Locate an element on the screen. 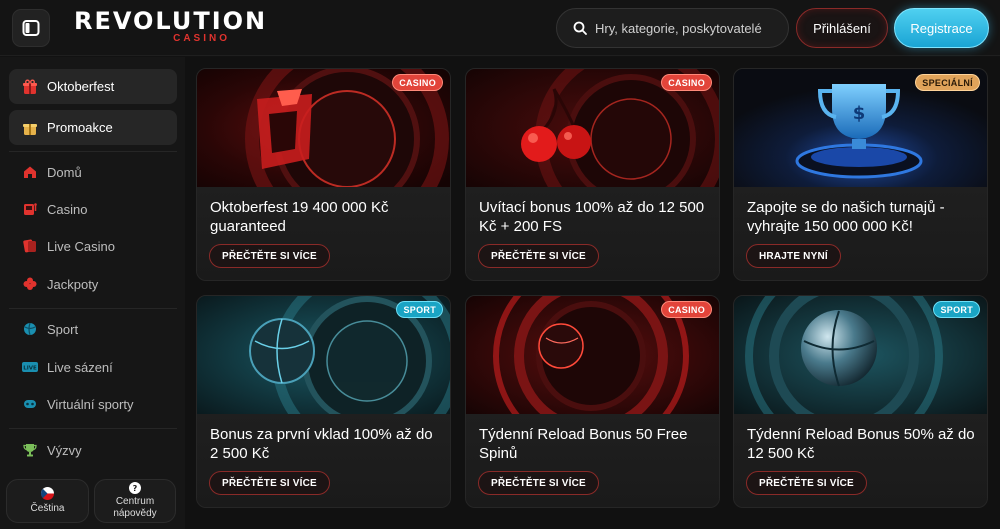  gift-icon is located at coordinates (30, 128).